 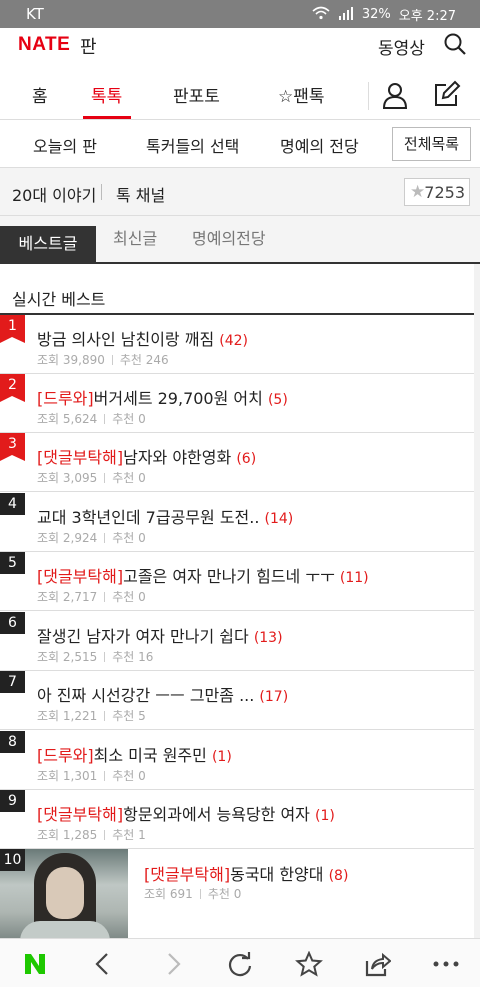 I want to click on tab-home: 홈, so click(x=40, y=94).